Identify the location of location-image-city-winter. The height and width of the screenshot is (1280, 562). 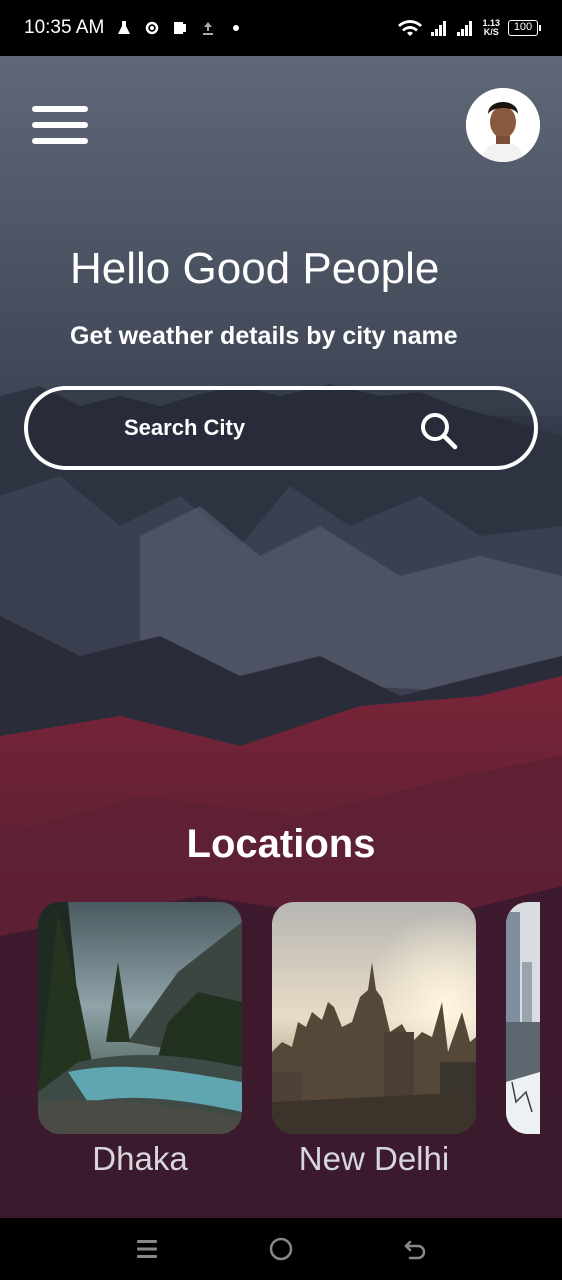
(523, 1018).